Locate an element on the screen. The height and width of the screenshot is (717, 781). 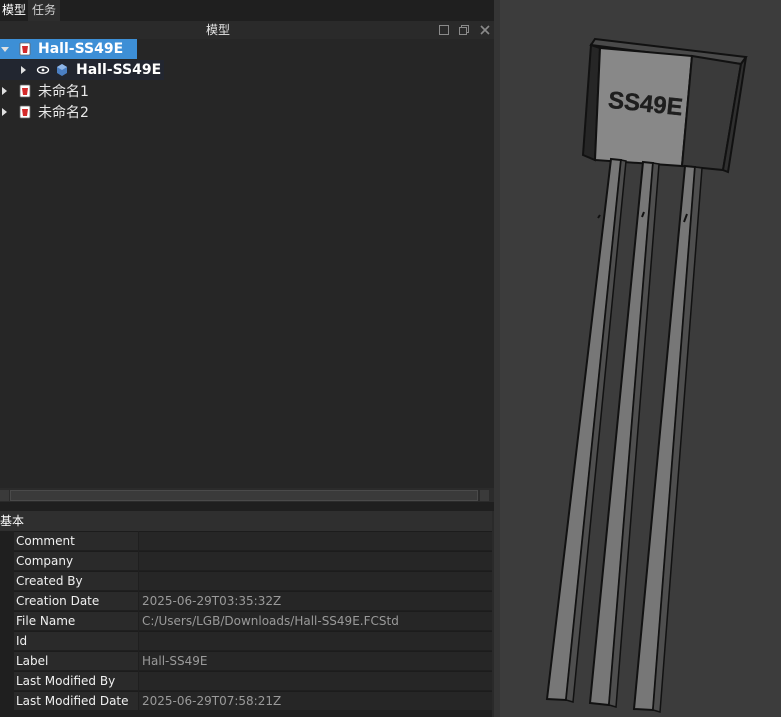
property-row: Last Modified By is located at coordinates (247, 681).